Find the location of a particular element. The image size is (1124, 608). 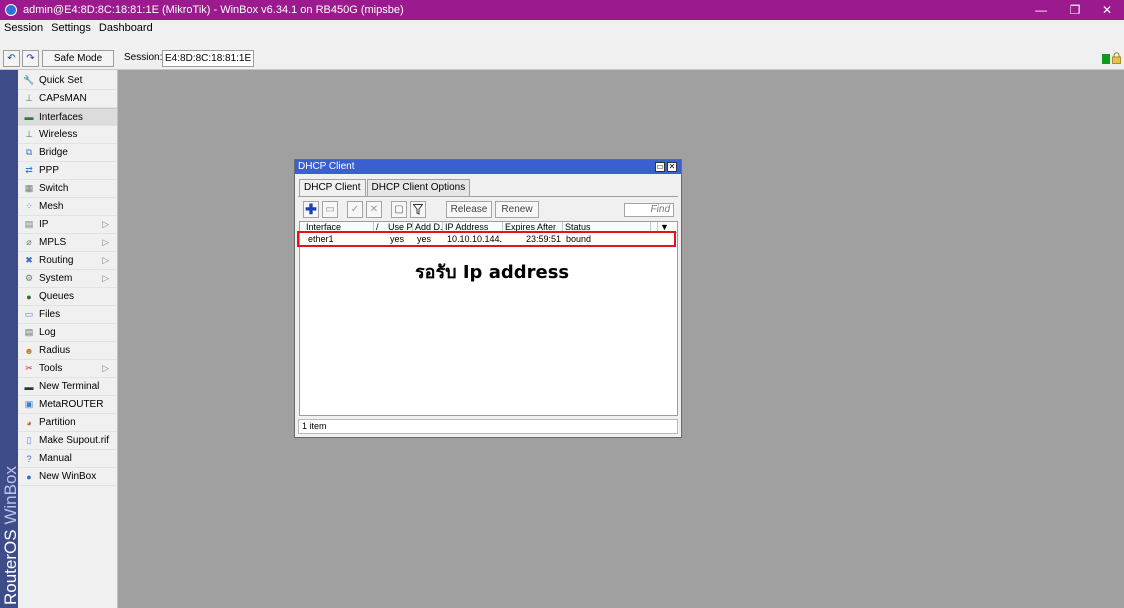

sidebar-item-label: IP is located at coordinates (44, 224).